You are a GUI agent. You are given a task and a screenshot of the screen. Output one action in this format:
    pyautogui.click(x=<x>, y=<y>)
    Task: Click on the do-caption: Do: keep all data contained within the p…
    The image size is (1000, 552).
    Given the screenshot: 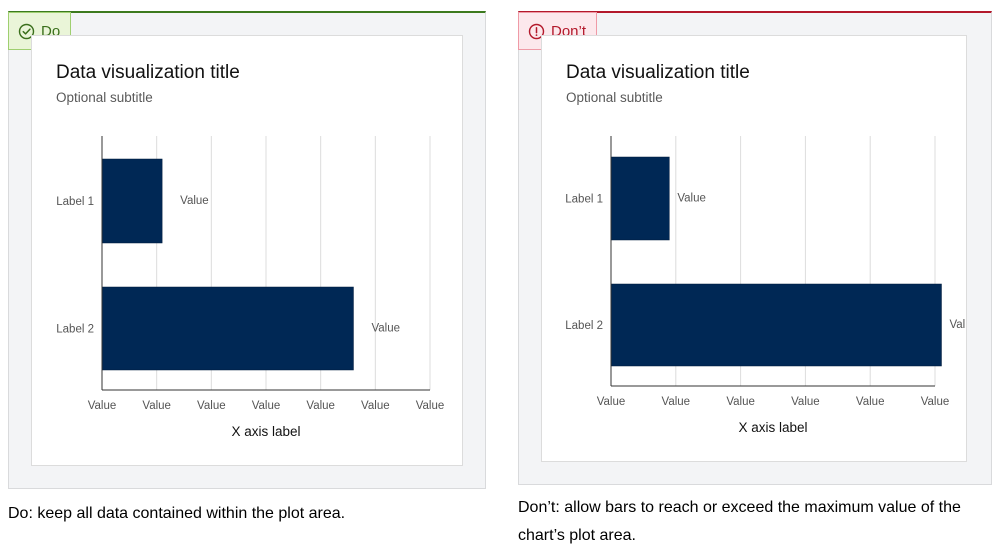 What is the action you would take?
    pyautogui.click(x=177, y=513)
    